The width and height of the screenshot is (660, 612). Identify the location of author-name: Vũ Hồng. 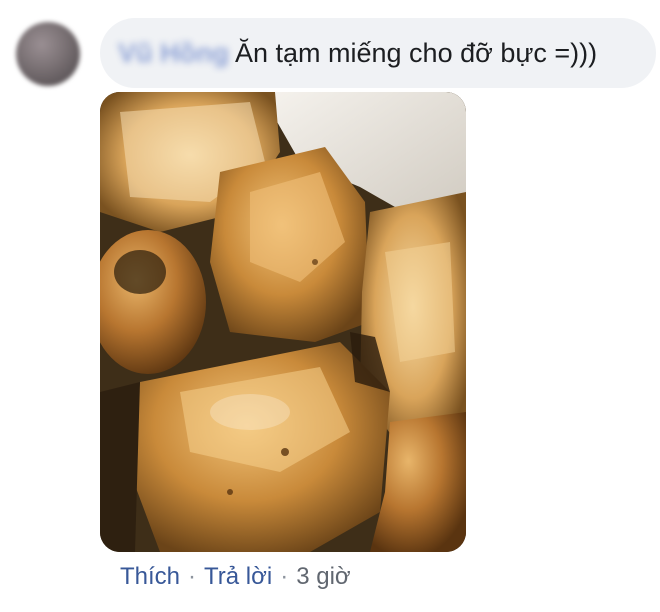
(173, 53).